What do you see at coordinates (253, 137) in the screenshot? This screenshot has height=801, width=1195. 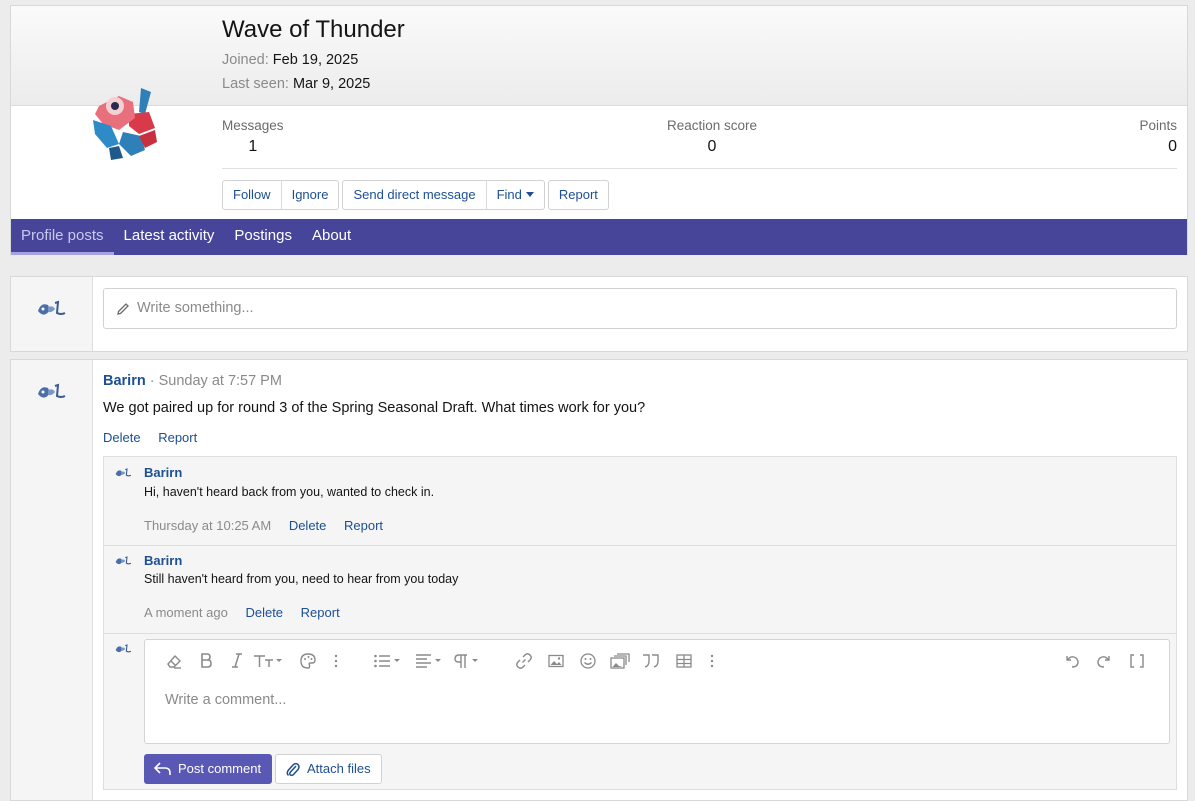 I see `stat-messages: Messages 1` at bounding box center [253, 137].